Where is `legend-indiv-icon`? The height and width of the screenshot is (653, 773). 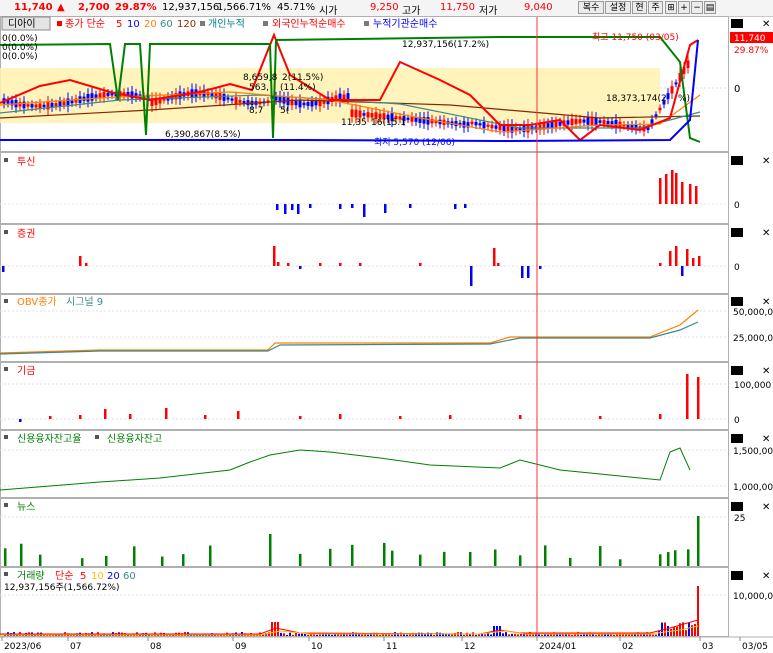
legend-indiv-icon is located at coordinates (202, 23).